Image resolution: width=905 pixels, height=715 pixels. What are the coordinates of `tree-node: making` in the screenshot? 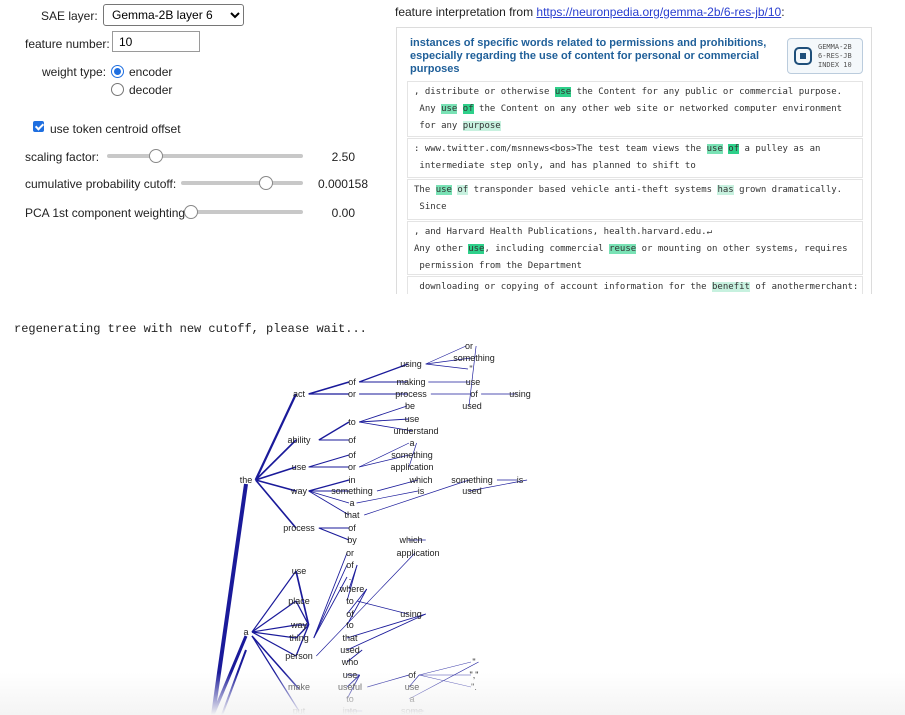 It's located at (410, 382).